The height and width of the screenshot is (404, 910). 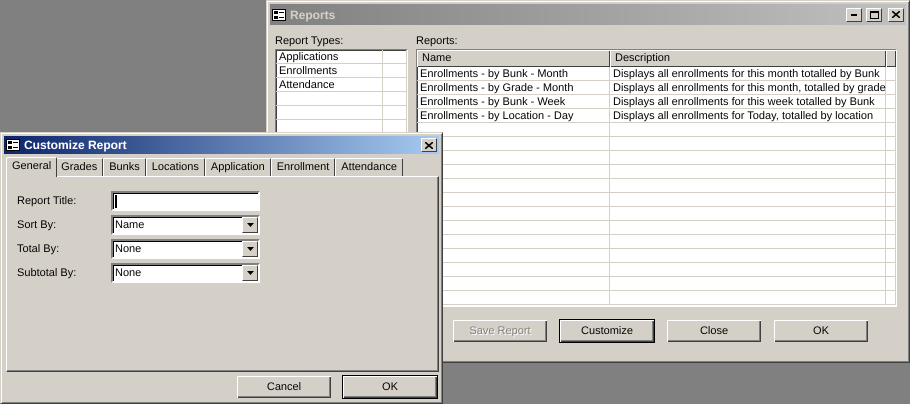 I want to click on dialog-title: Customize Report, so click(x=76, y=145).